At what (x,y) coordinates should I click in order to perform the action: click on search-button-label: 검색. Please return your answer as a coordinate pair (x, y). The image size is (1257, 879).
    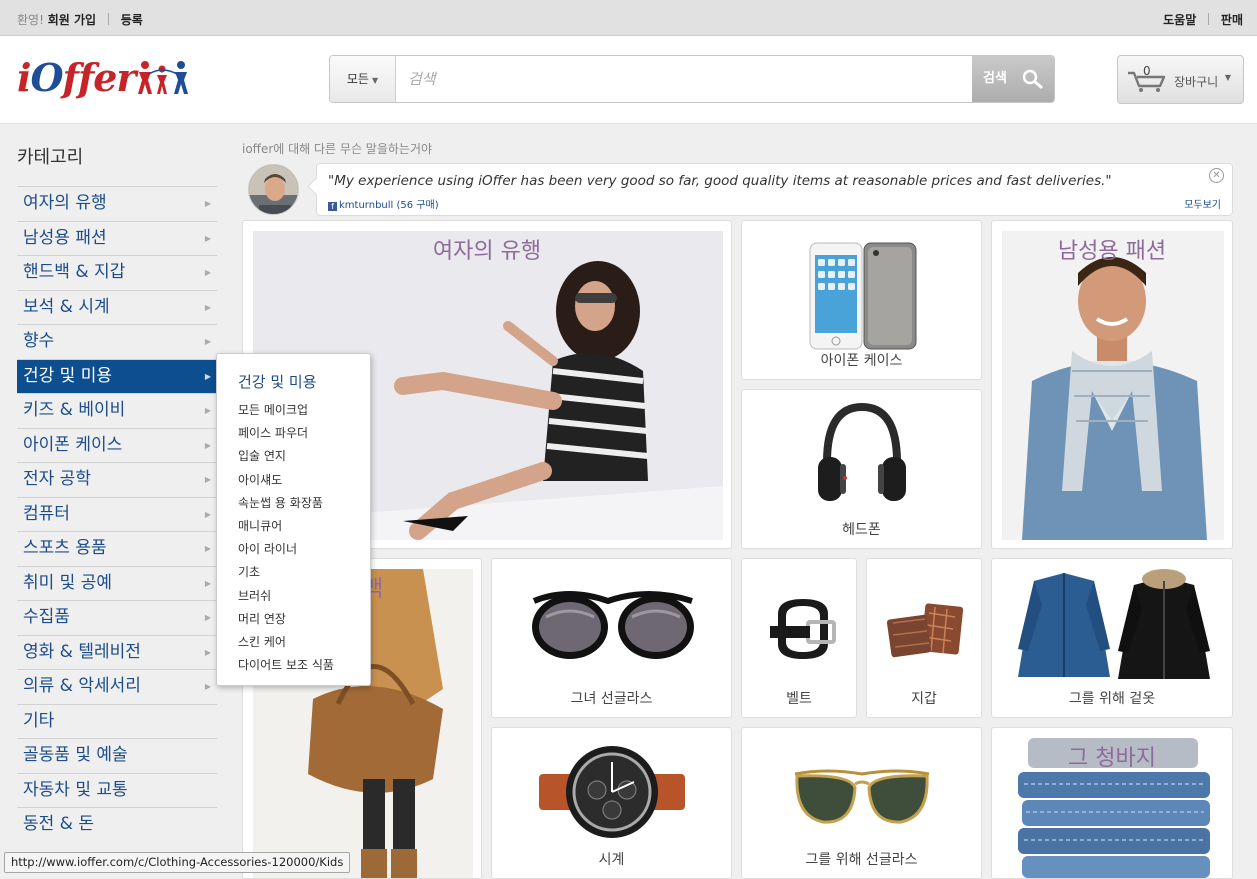
    Looking at the image, I should click on (995, 78).